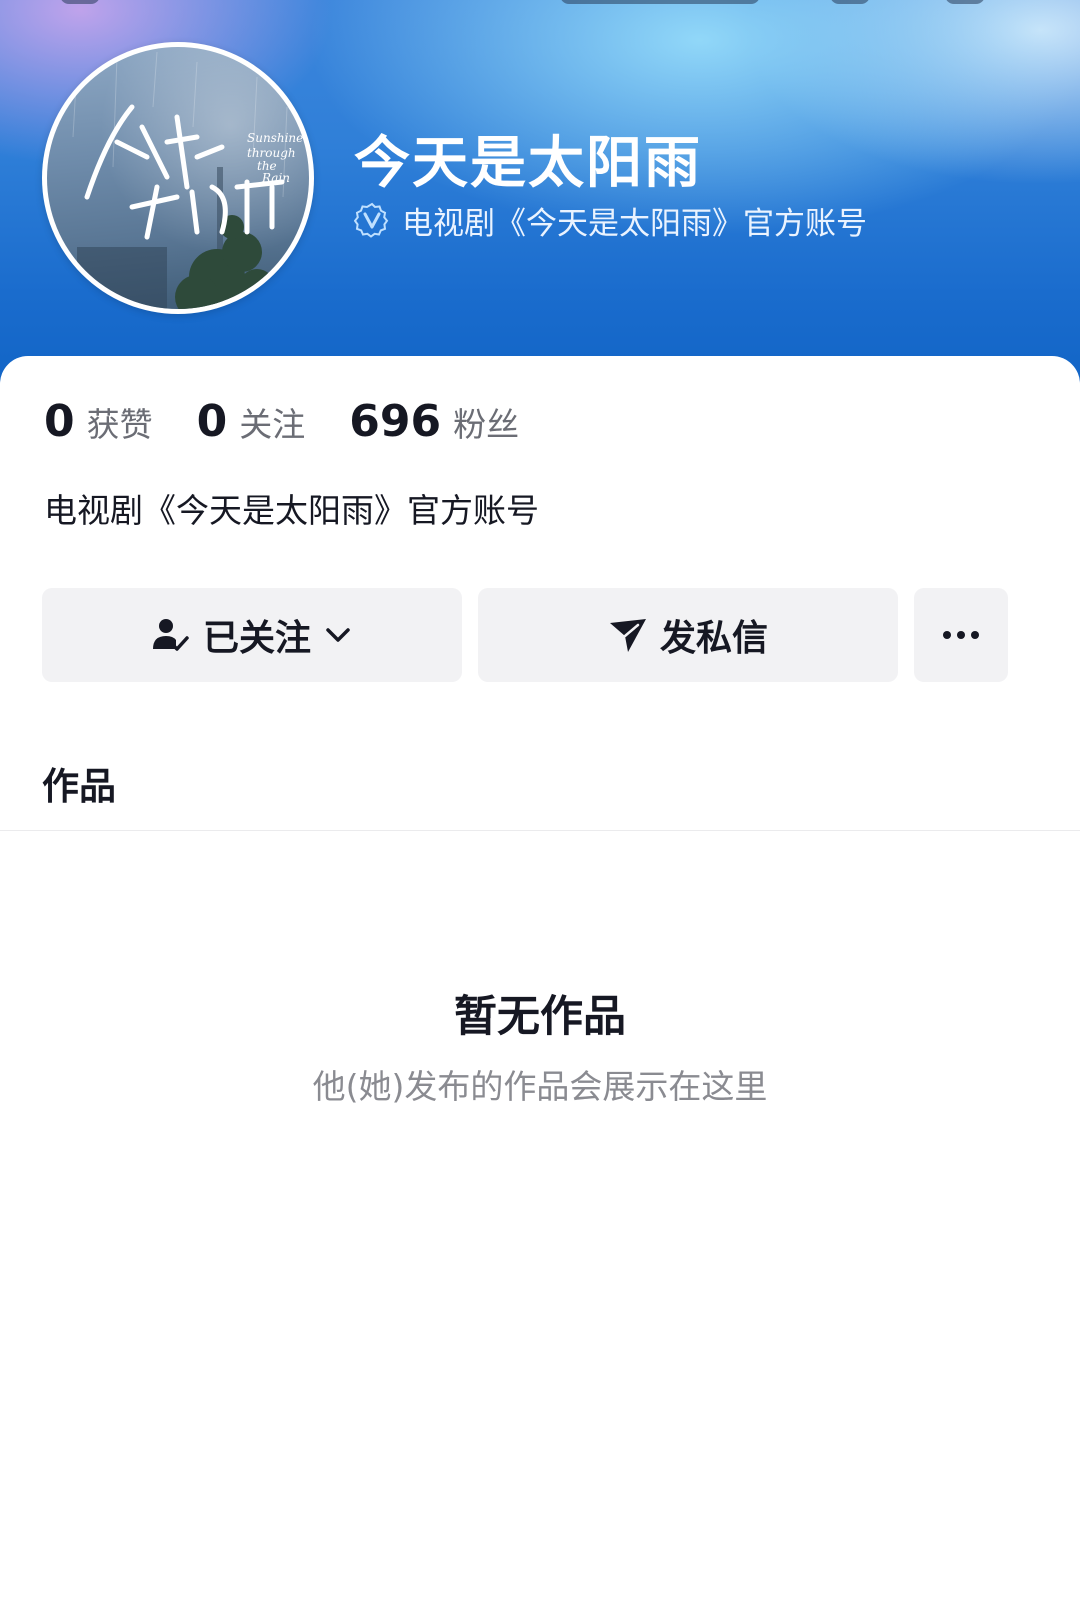 This screenshot has height=1617, width=1080. What do you see at coordinates (79, 783) in the screenshot?
I see `tab-works: 作品` at bounding box center [79, 783].